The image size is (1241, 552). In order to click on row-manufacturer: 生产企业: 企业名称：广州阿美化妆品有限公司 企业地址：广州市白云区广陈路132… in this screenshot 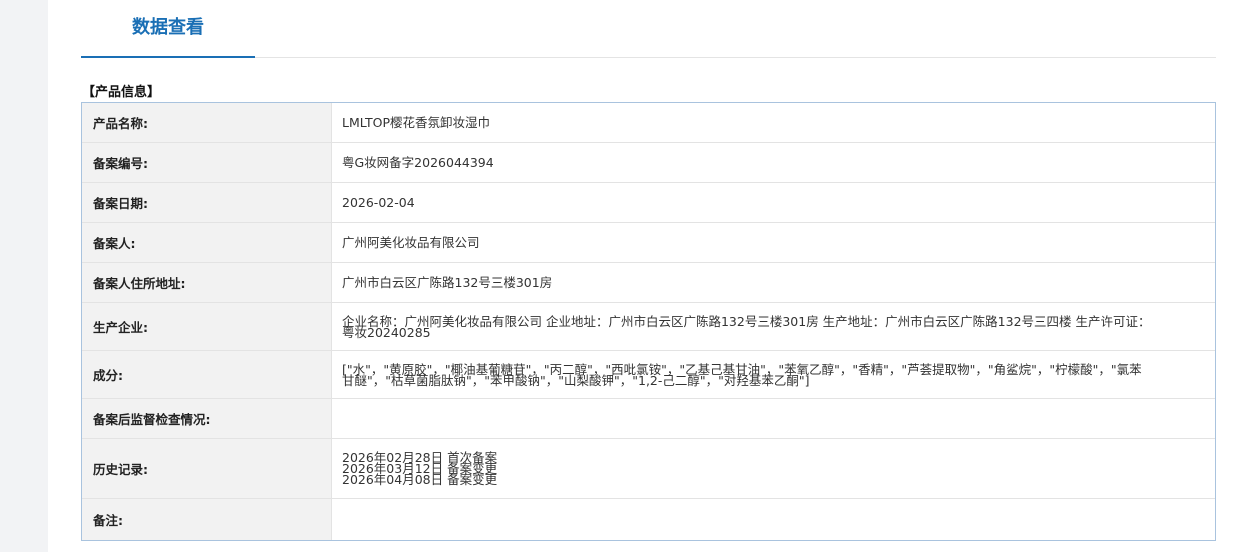, I will do `click(648, 327)`.